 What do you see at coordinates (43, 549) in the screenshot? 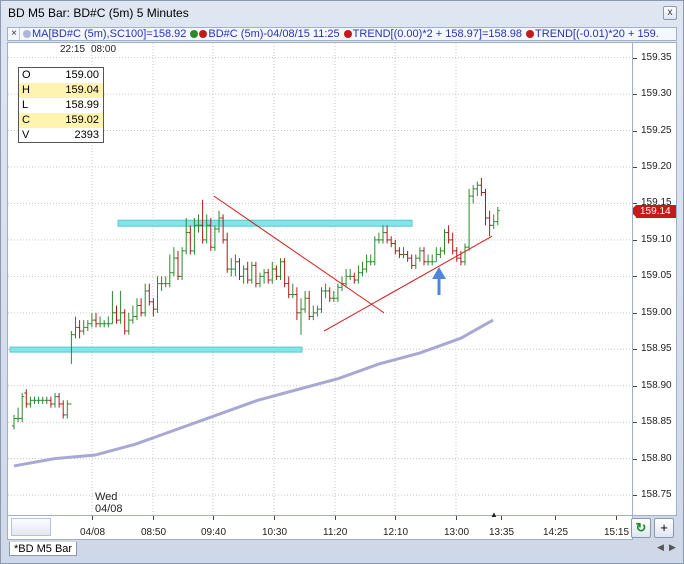
I see `tab-chart: *BD M5 Bar` at bounding box center [43, 549].